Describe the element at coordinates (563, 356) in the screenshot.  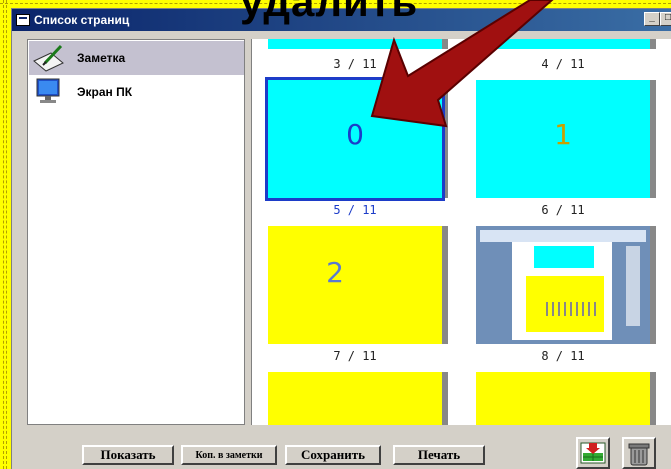
I see `page-number-label: 8 / 11` at that location.